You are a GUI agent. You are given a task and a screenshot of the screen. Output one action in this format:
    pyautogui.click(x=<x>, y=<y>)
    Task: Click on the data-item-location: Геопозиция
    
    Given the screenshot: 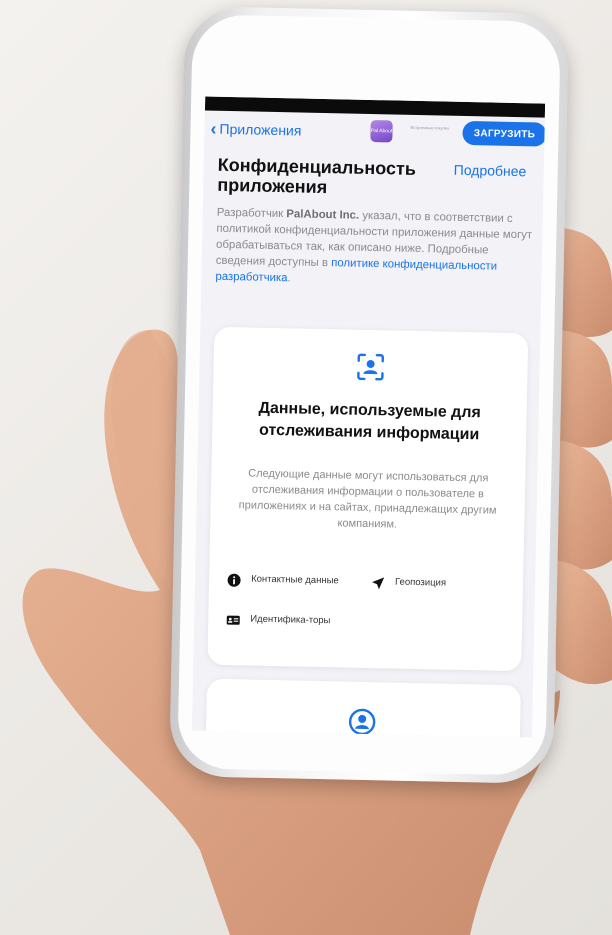 What is the action you would take?
    pyautogui.click(x=436, y=584)
    